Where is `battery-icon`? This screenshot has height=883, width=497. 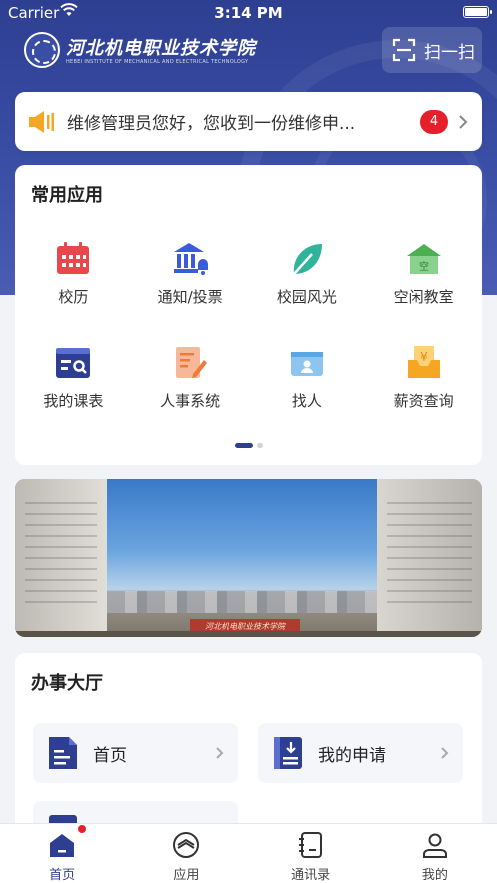 battery-icon is located at coordinates (477, 12).